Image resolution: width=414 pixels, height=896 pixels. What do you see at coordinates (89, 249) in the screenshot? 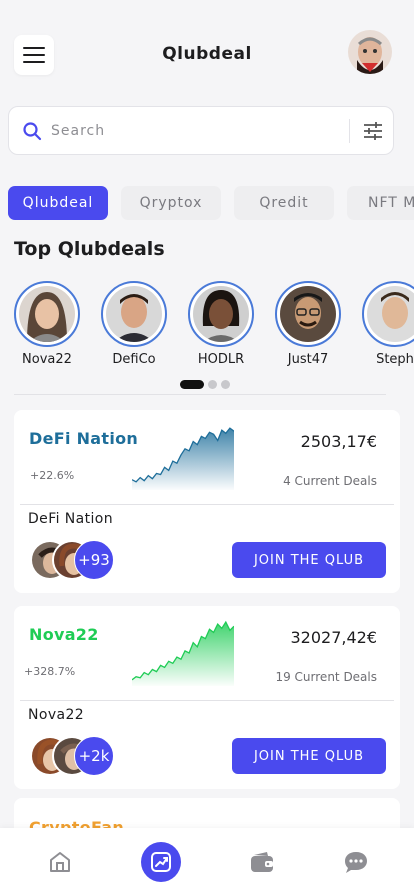
I see `section-title: Top Qlubdeals` at bounding box center [89, 249].